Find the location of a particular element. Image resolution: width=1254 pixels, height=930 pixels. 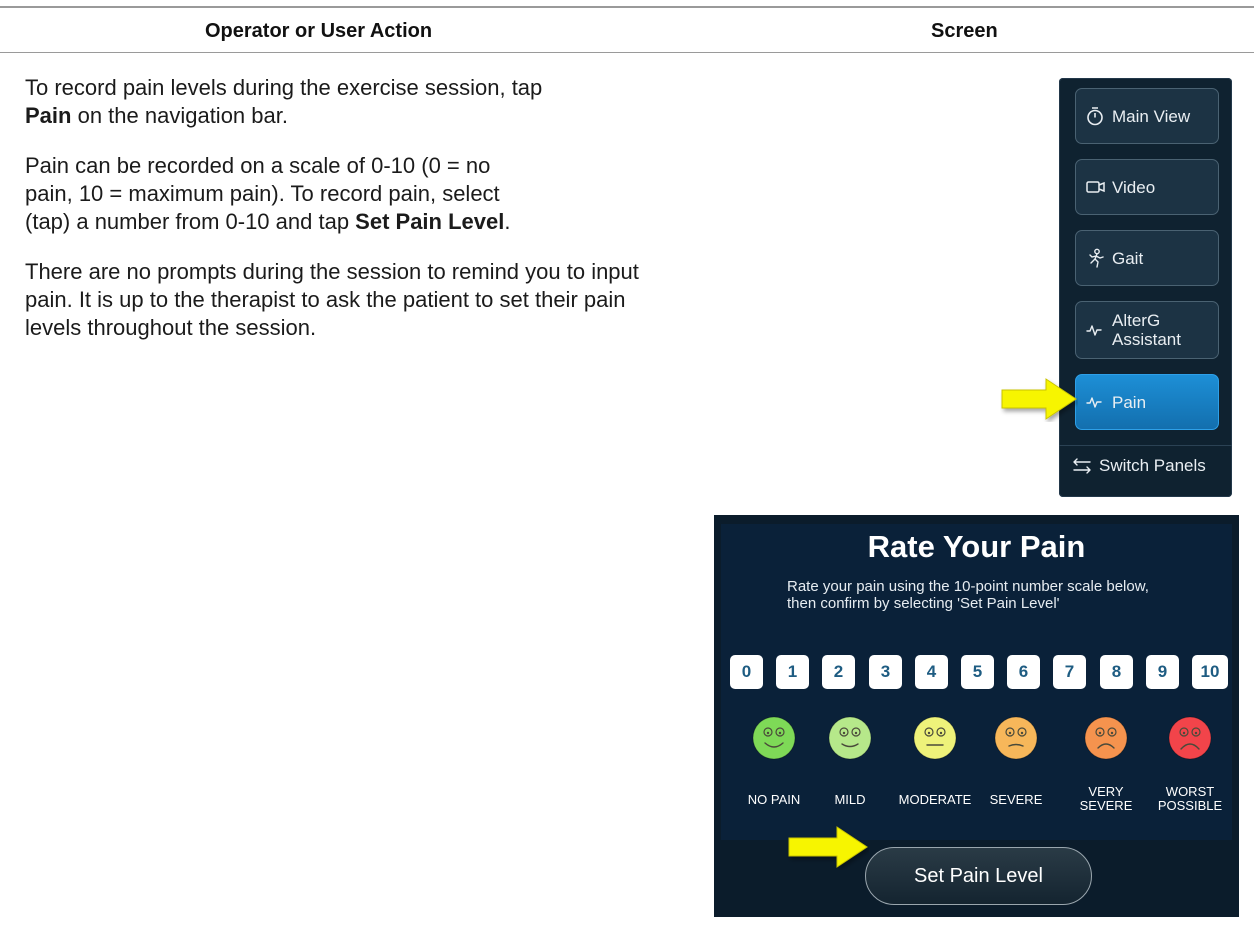

pain-number-scale: 0 1 2 3 4 5 6 7 8 9 10 is located at coordinates (976, 673).